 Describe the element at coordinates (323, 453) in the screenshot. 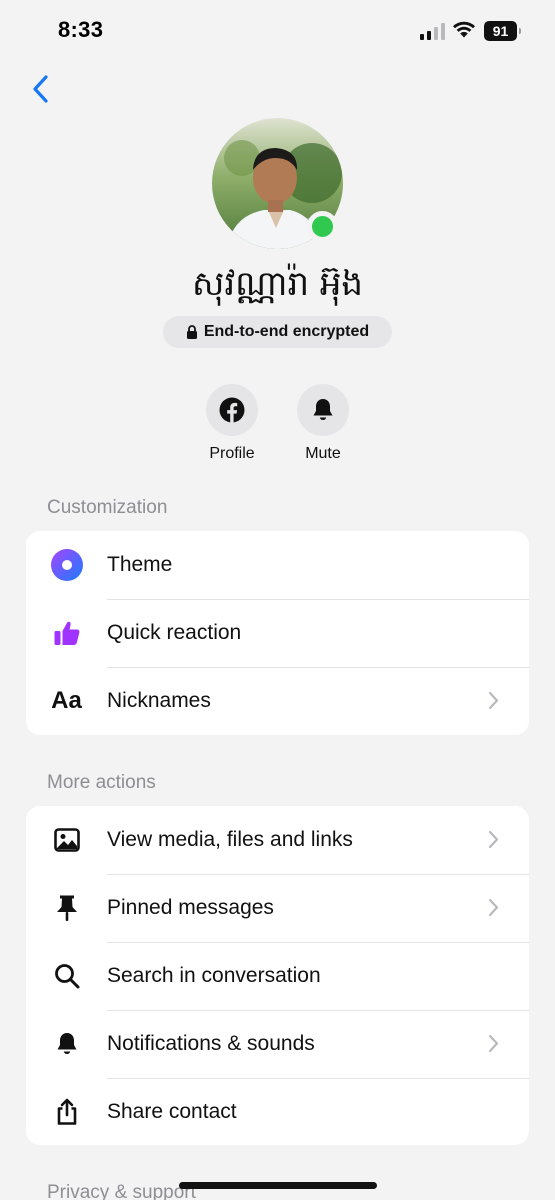

I see `mute-action-label: Mute` at that location.